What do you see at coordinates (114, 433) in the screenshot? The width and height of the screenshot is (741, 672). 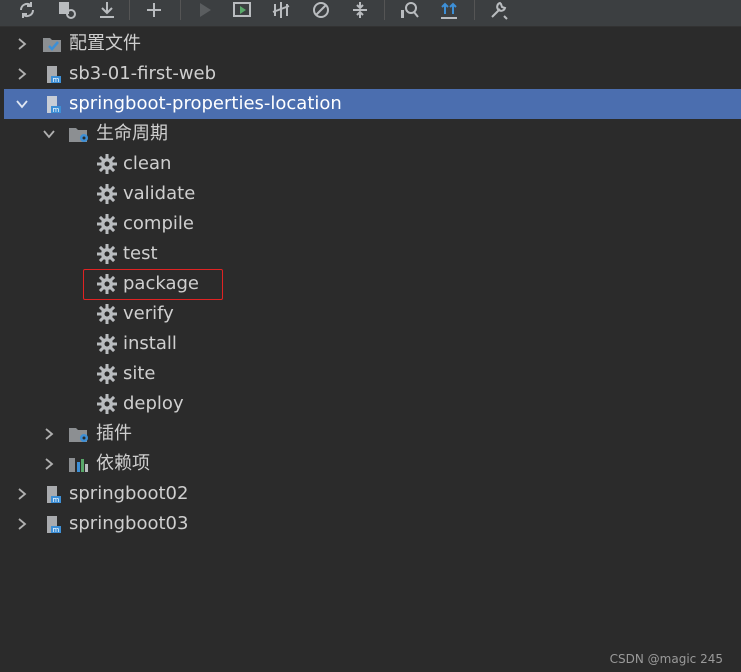 I see `tree-item-label: 插件` at bounding box center [114, 433].